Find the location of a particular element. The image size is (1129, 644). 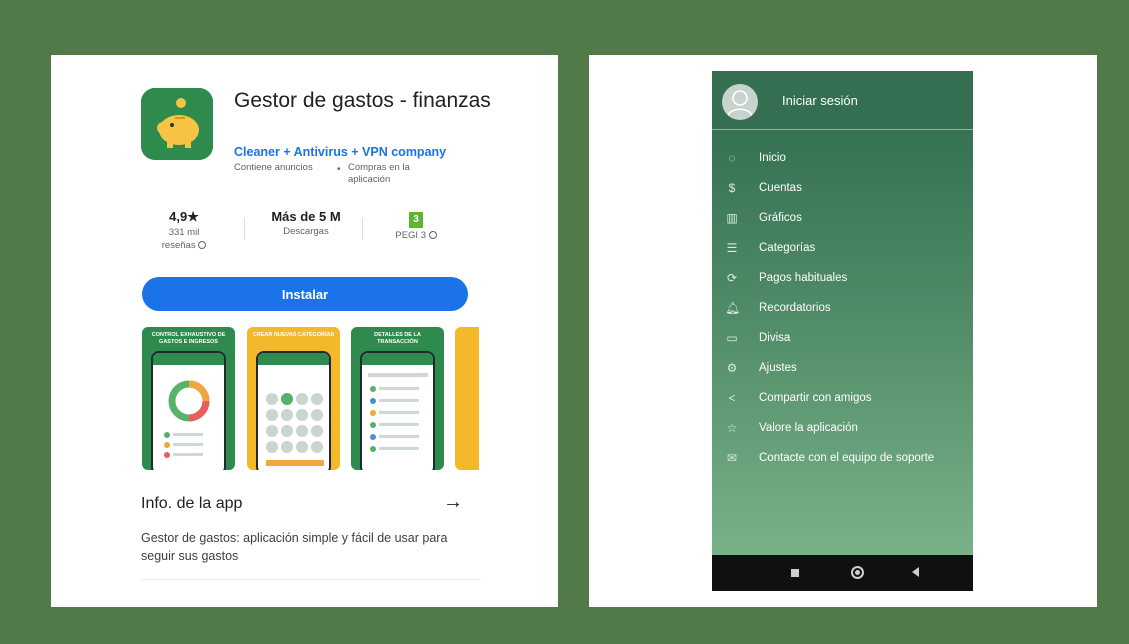

keypad-graphic is located at coordinates (295, 429).